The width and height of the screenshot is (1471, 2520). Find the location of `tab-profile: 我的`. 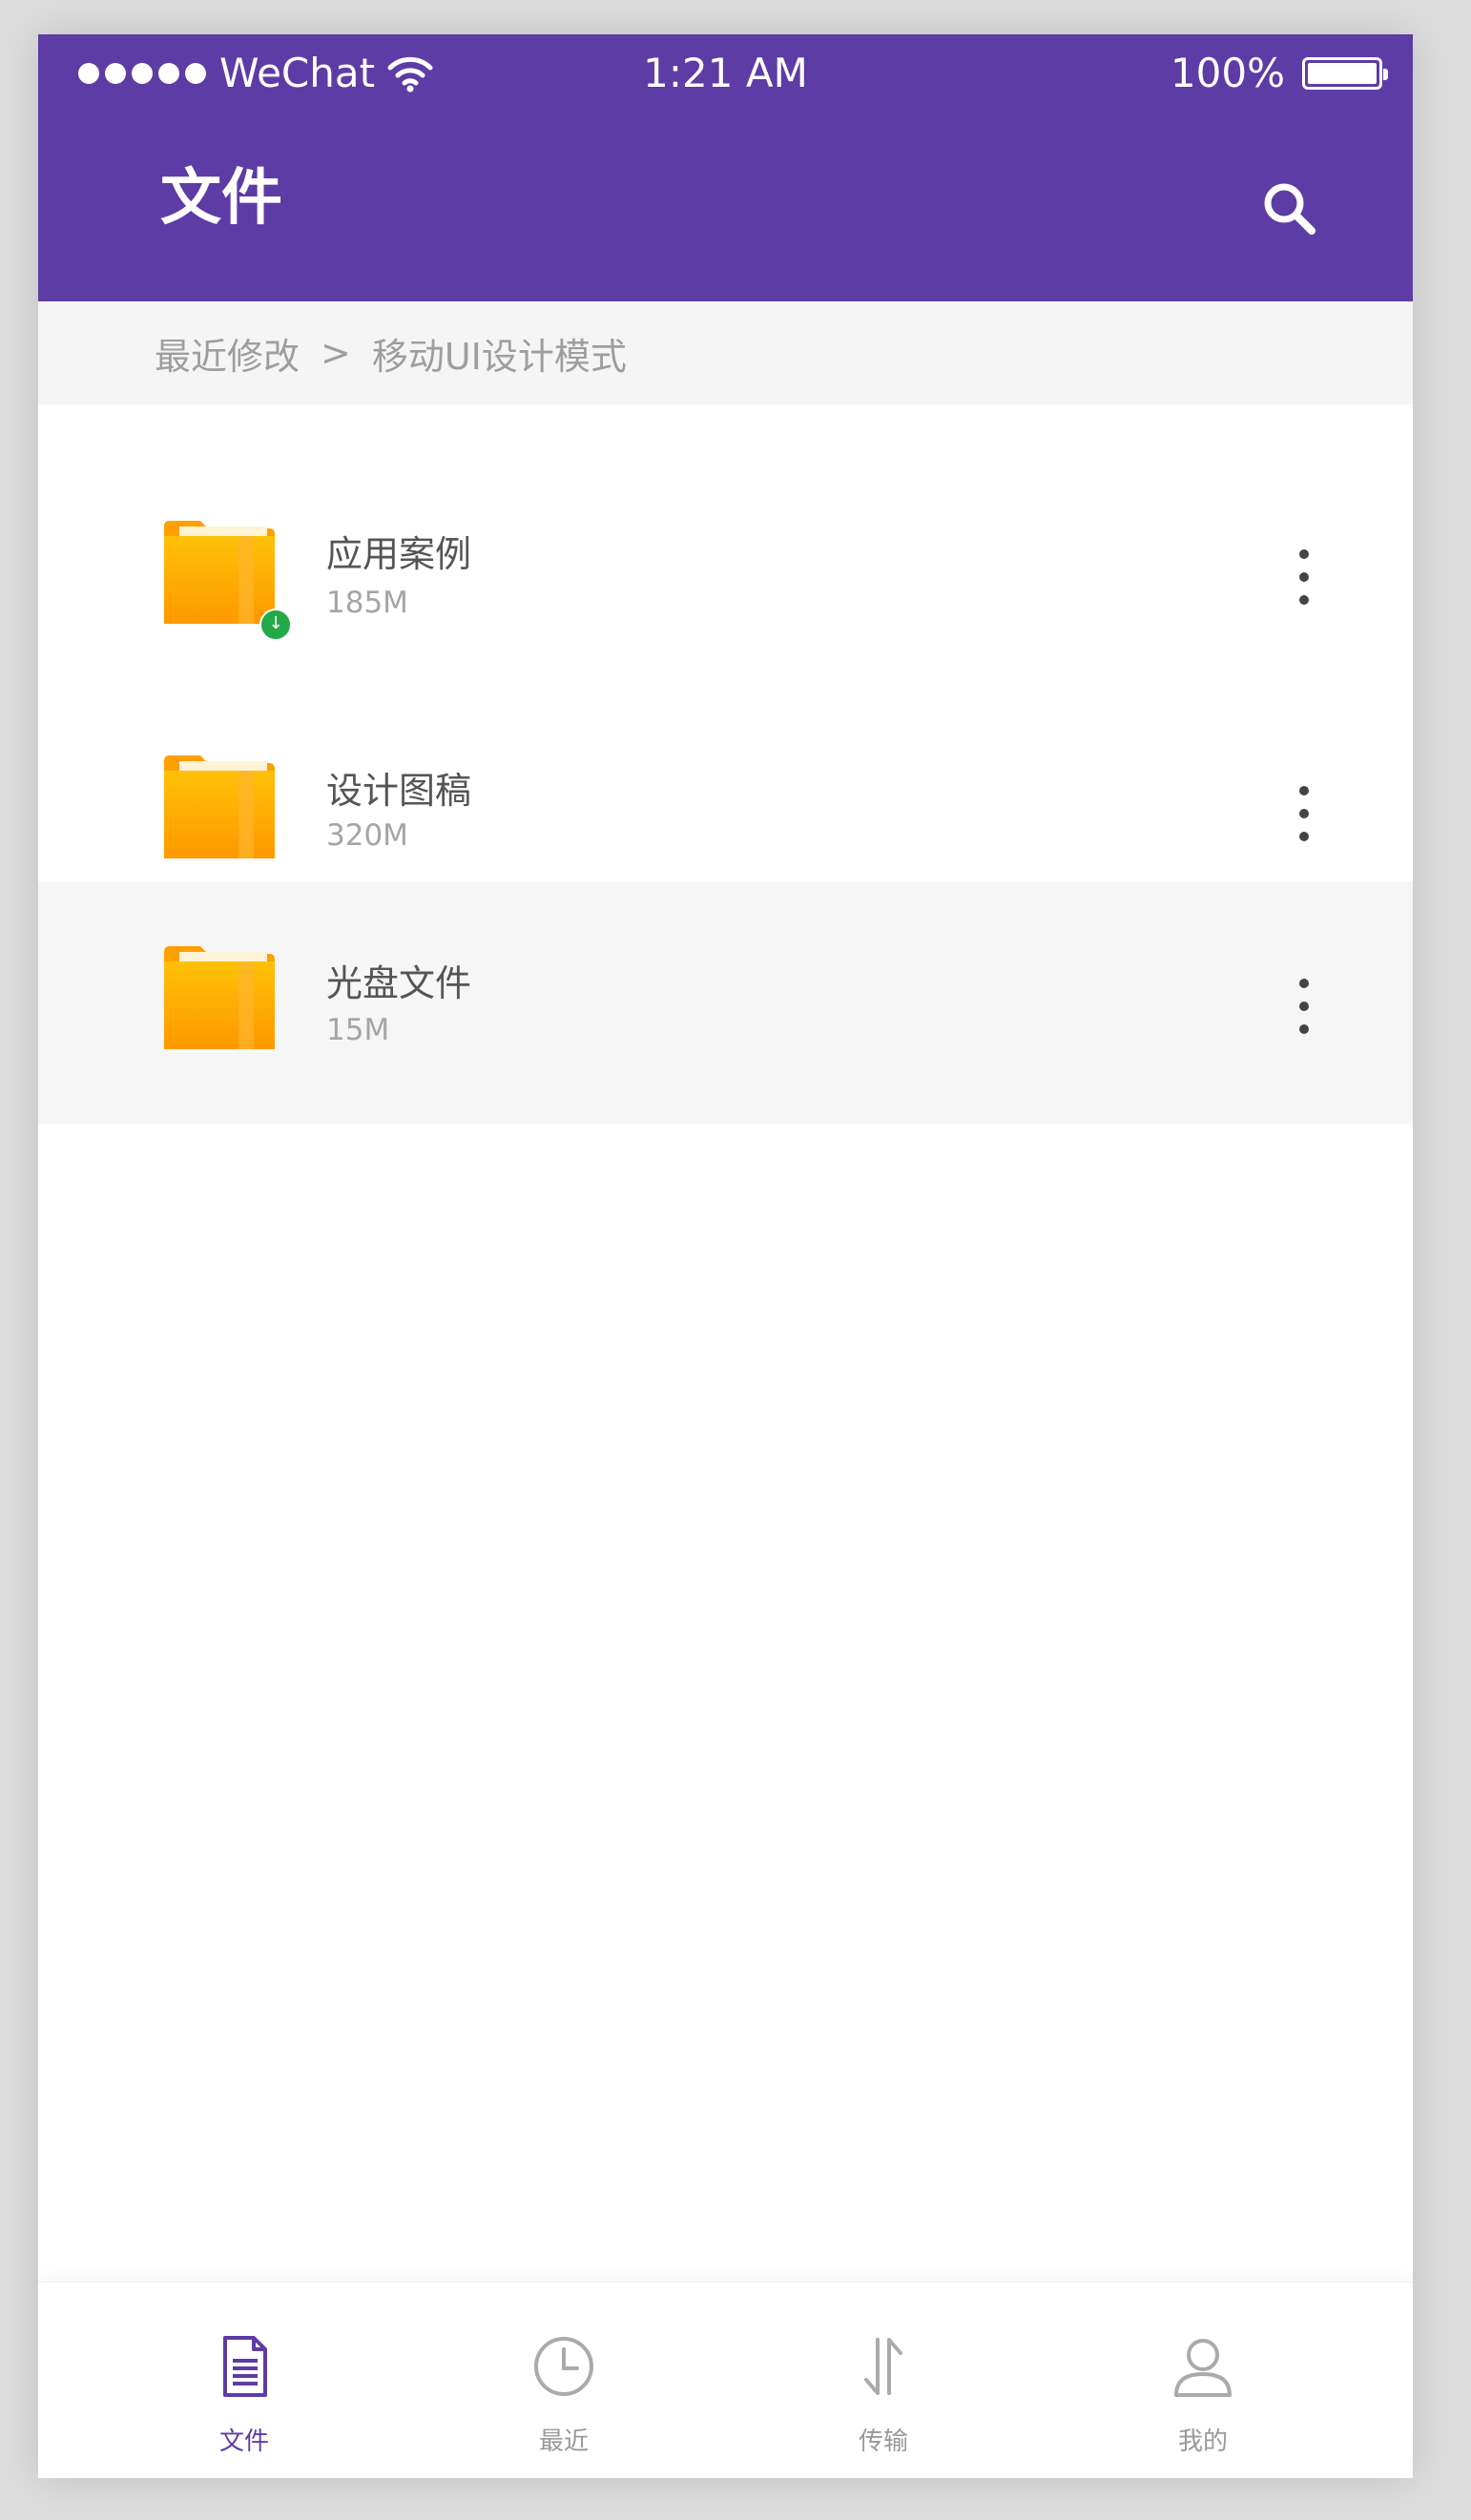

tab-profile: 我的 is located at coordinates (1203, 2380).